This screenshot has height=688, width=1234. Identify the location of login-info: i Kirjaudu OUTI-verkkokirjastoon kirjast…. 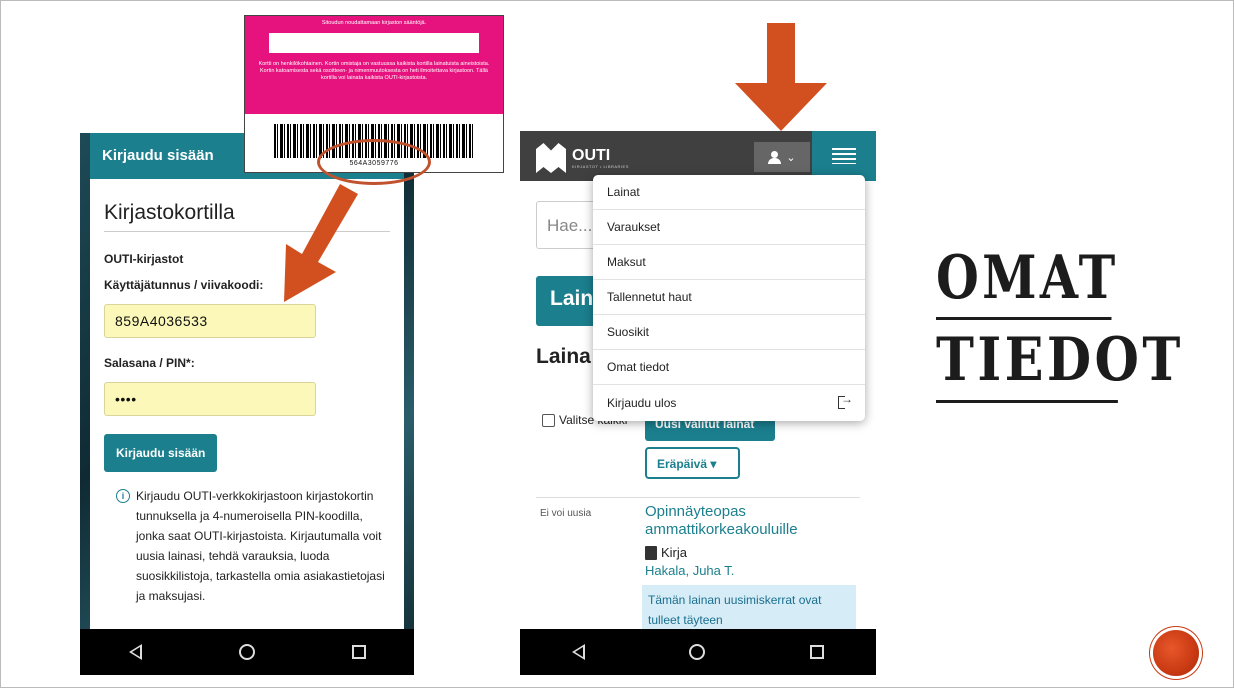
(247, 546).